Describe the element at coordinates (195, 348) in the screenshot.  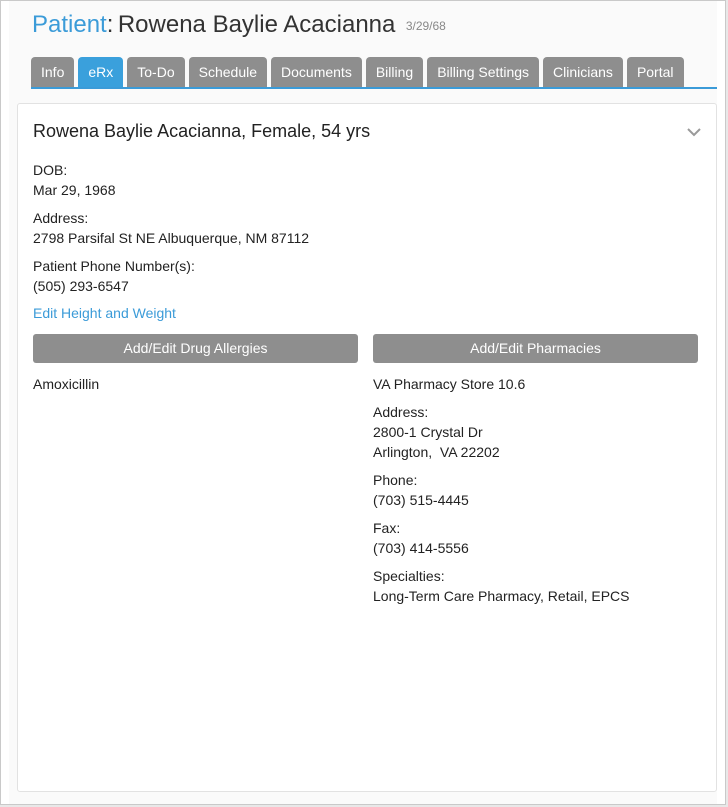
I see `add-edit-drug-allergies-button: Add/Edit Drug Allergies` at that location.